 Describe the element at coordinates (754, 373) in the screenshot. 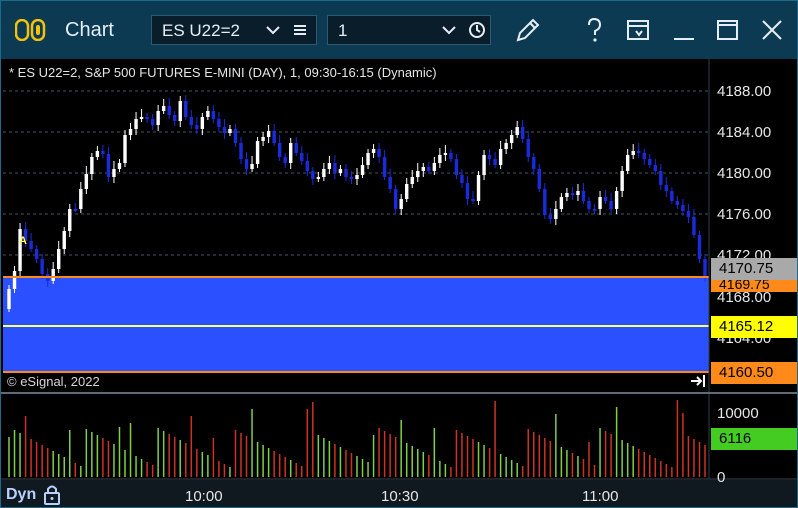

I see `orange-level-badge: 4160.50` at that location.